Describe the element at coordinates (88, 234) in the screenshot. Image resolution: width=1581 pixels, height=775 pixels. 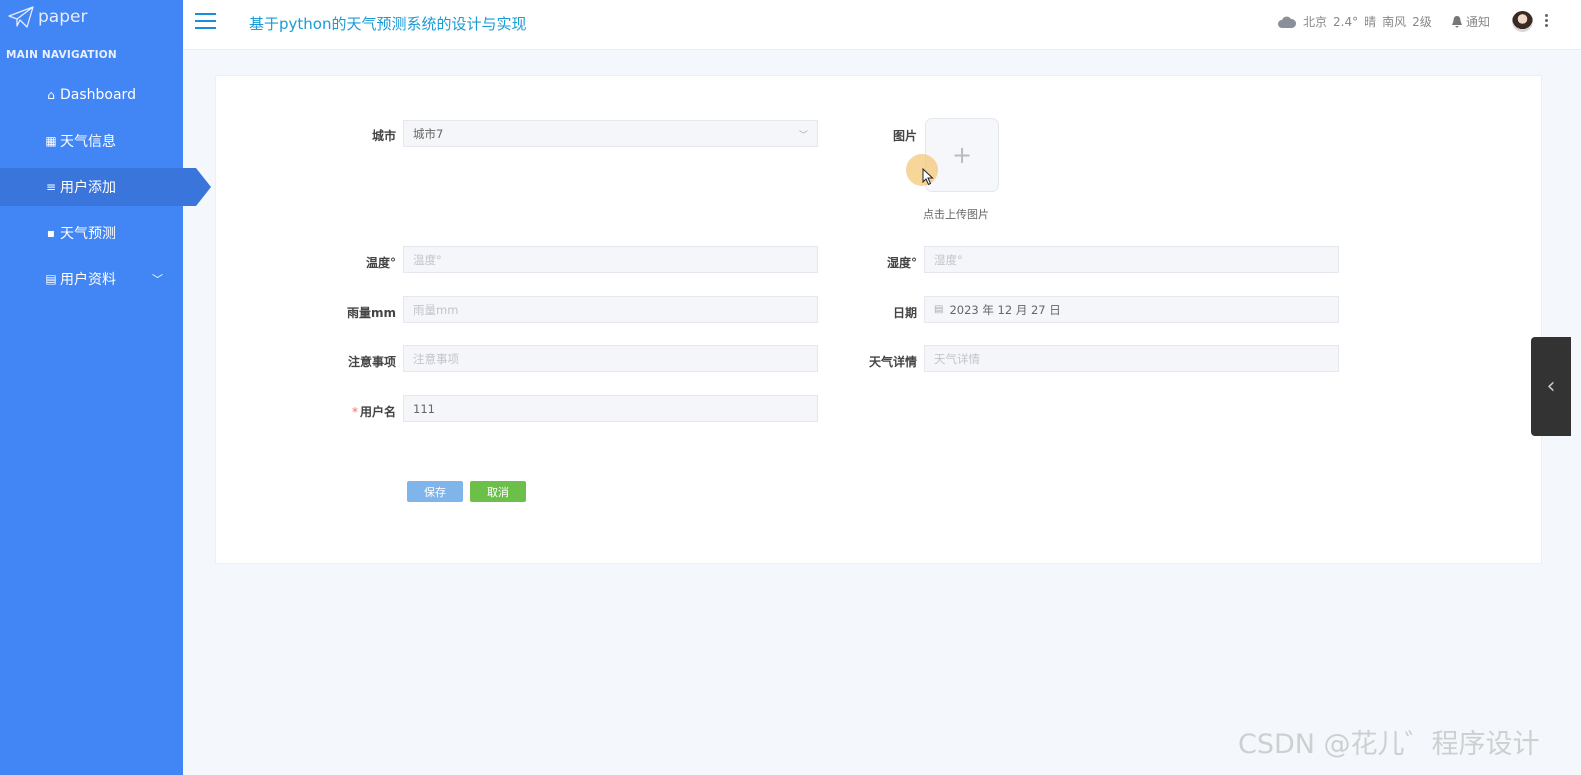
I see `sidebar-item-label: 天气预测` at that location.